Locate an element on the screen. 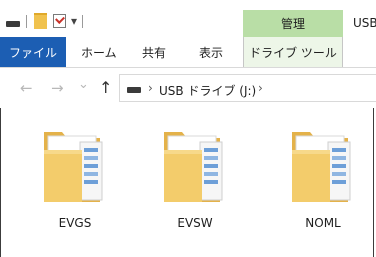  quick-access-toolbar: ▾ is located at coordinates (48, 21).